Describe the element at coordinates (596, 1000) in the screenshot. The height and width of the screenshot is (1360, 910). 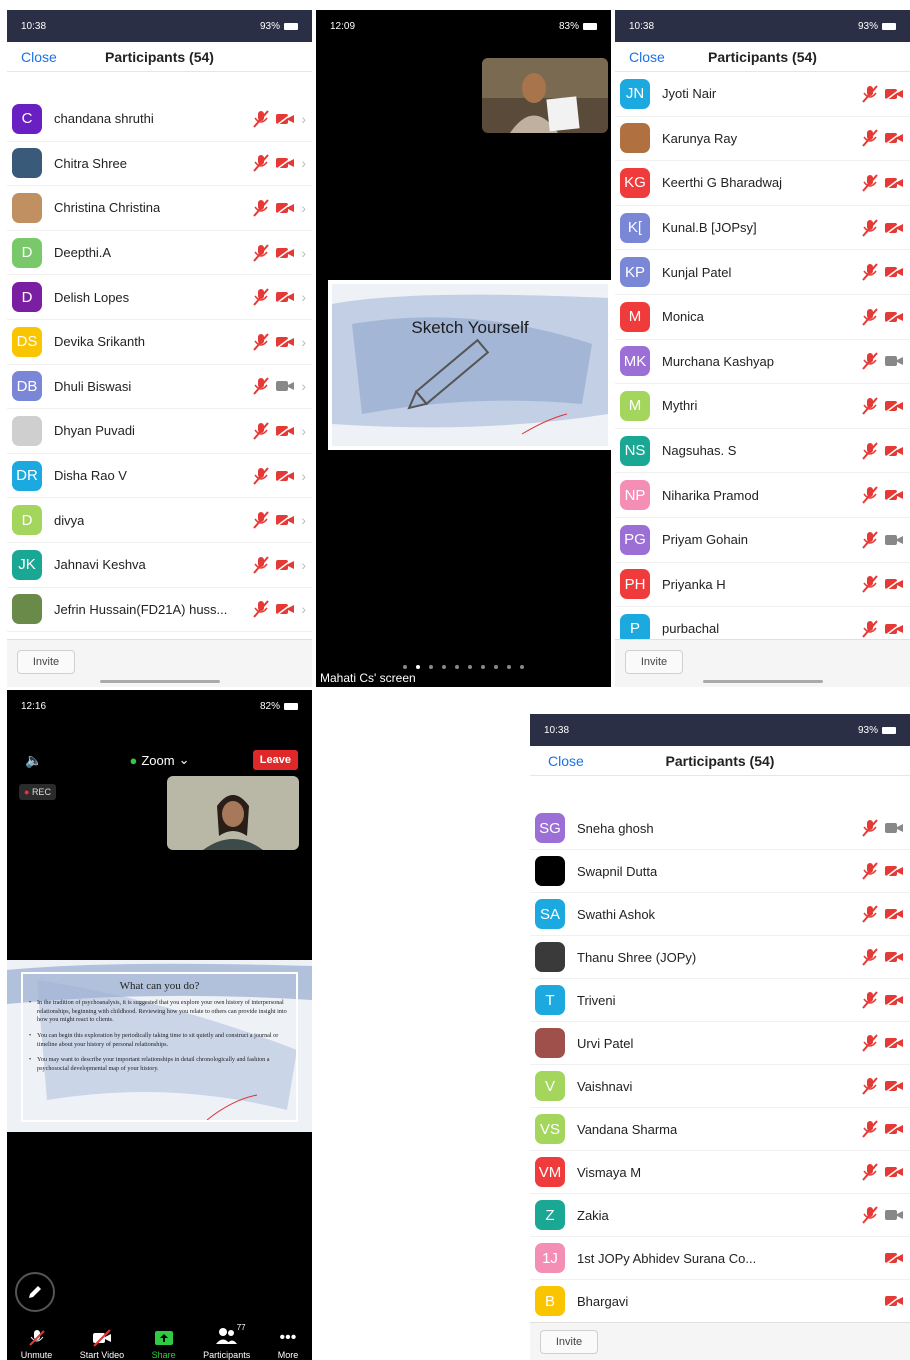
I see `participant-name: Triveni` at that location.